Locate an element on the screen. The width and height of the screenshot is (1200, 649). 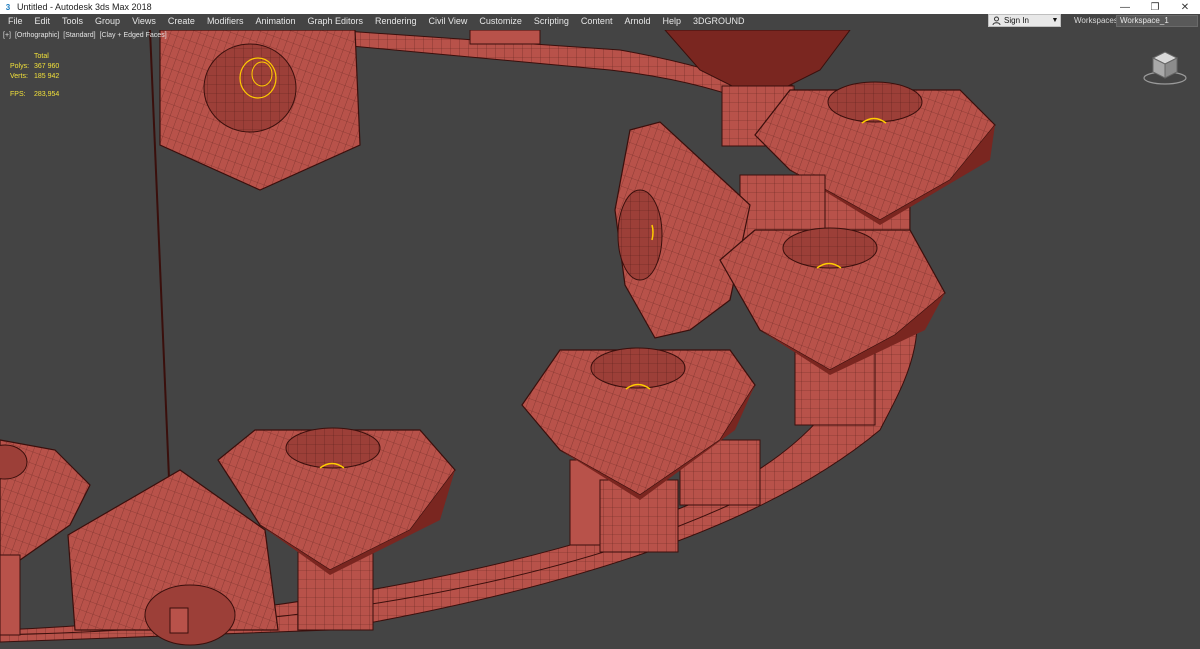
stats-total-header: Total is located at coordinates (41, 56).